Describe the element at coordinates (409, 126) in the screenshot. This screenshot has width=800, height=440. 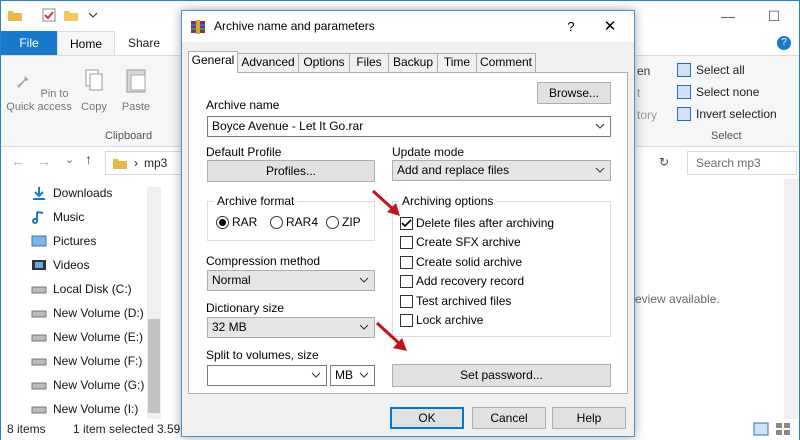
I see `archive-name-input: Boyce Avenue - Let It Go.rar` at that location.